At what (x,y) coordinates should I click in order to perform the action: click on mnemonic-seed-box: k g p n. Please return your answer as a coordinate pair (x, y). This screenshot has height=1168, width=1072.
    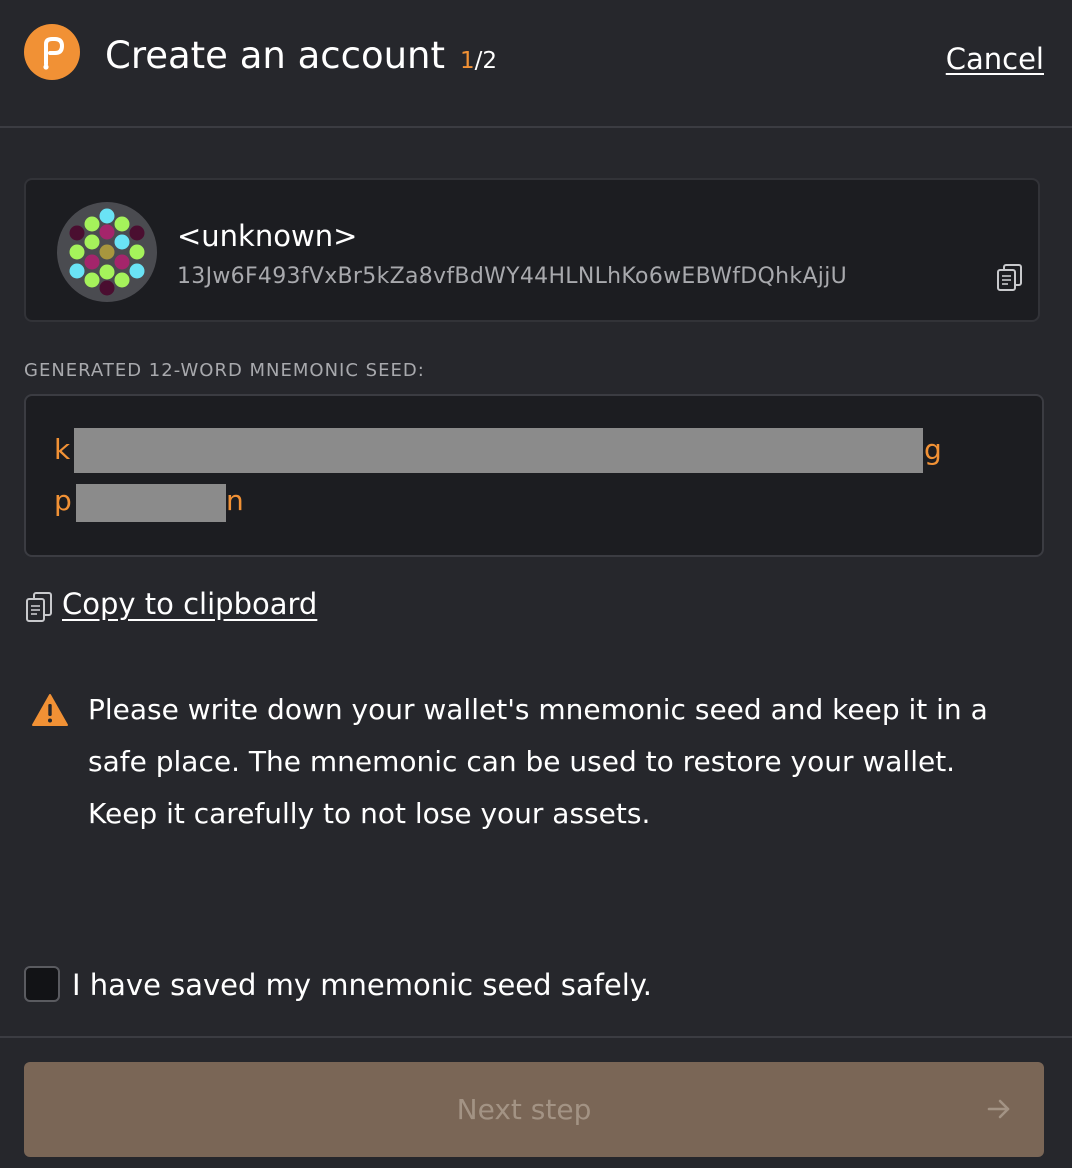
    Looking at the image, I should click on (534, 475).